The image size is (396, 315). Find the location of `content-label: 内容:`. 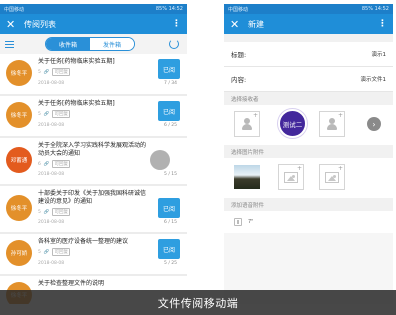

content-label: 内容: is located at coordinates (239, 80).